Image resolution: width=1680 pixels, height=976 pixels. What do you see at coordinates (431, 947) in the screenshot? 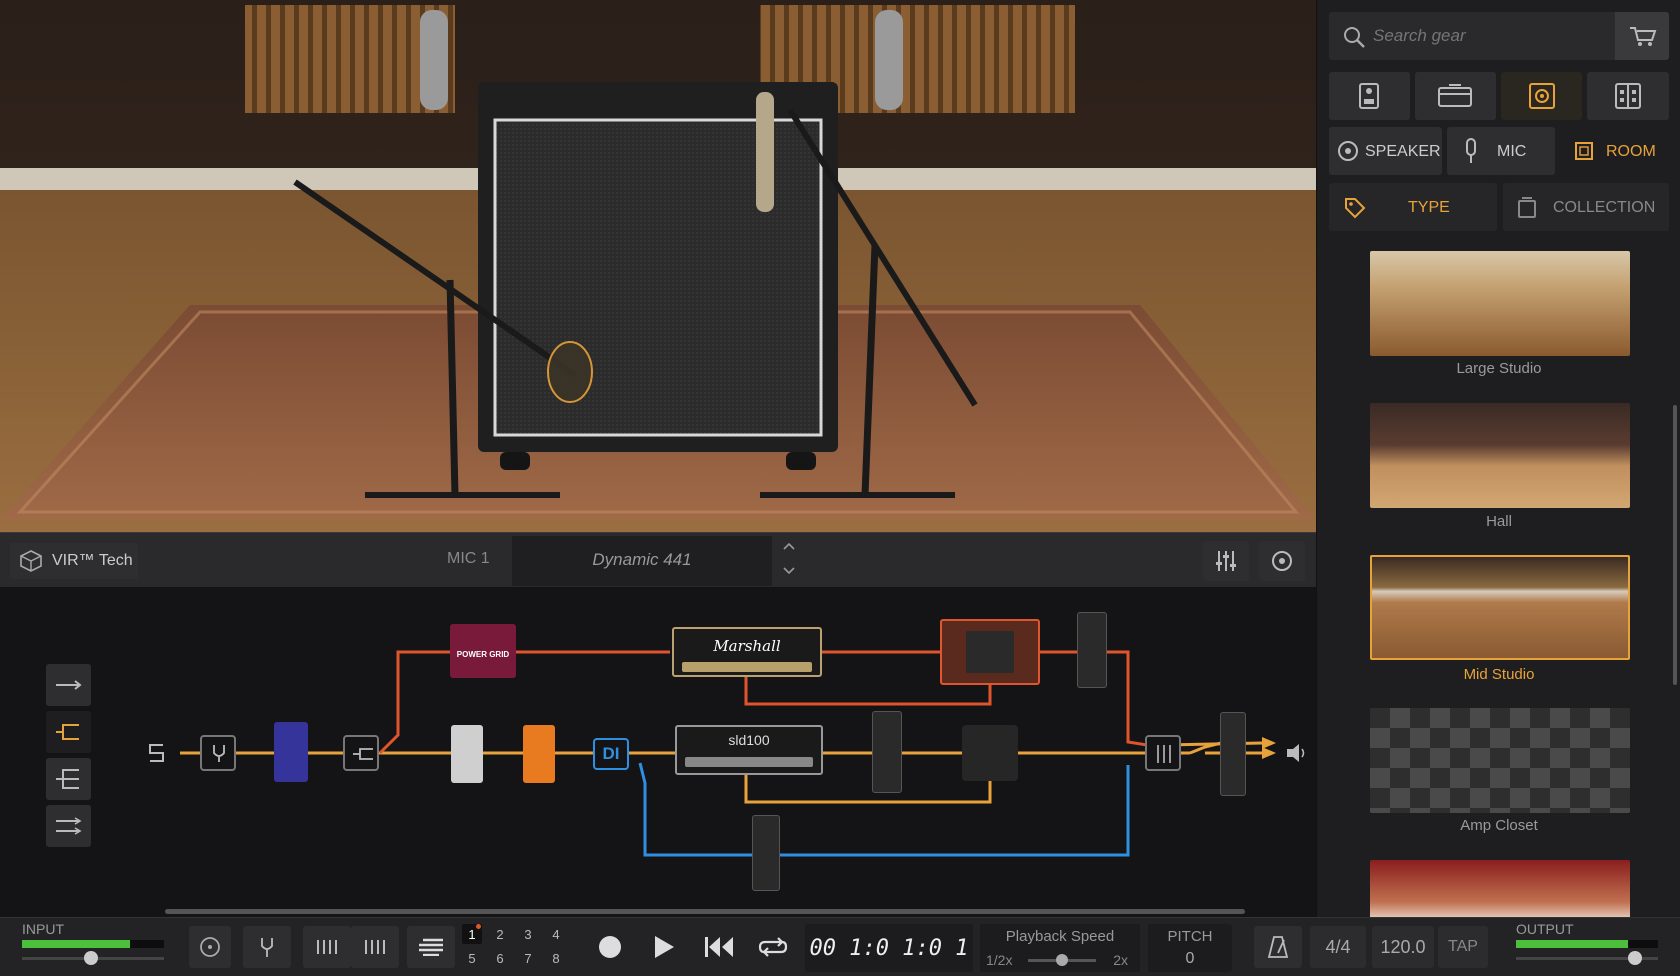
I see `track-menu-button` at bounding box center [431, 947].